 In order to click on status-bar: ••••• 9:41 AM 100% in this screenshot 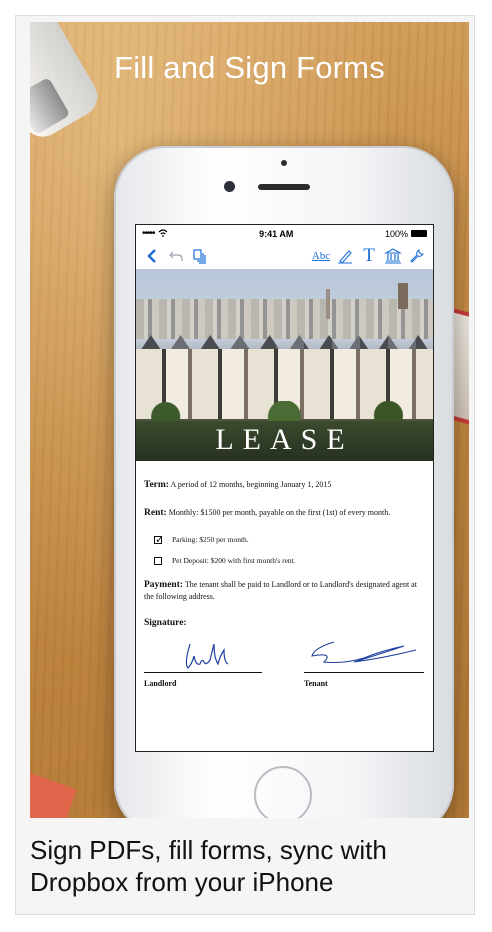, I will do `click(284, 233)`.